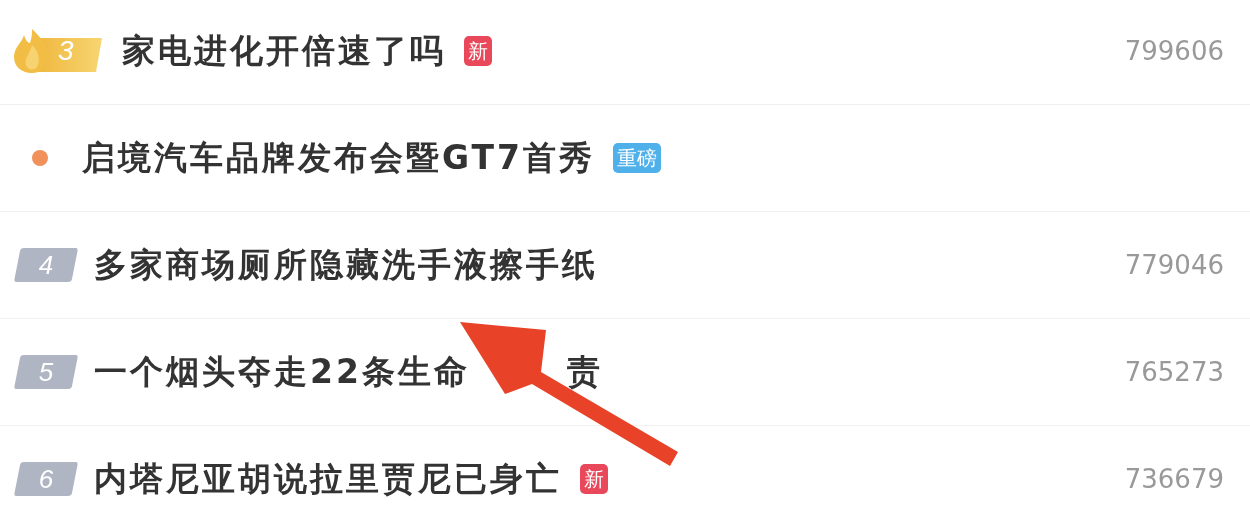  I want to click on rank-badge: 4, so click(46, 265).